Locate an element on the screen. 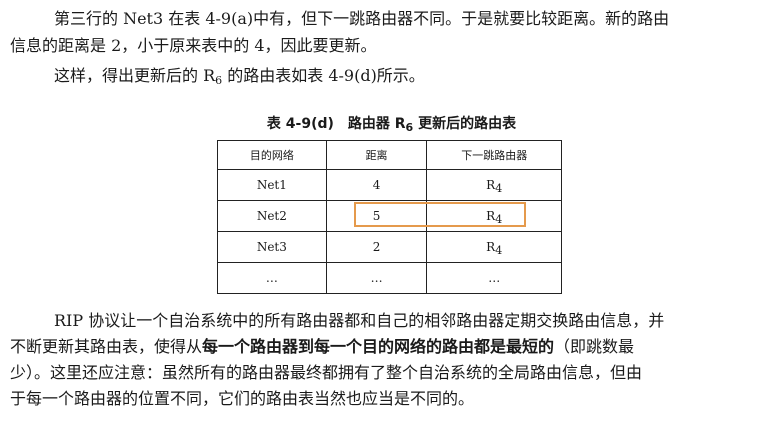 This screenshot has width=783, height=428. paragraph-line: RIP 协议让一个自治系统中的所有路由器都和自己的相邻路由器定期交换路由信息，并 is located at coordinates (359, 320).